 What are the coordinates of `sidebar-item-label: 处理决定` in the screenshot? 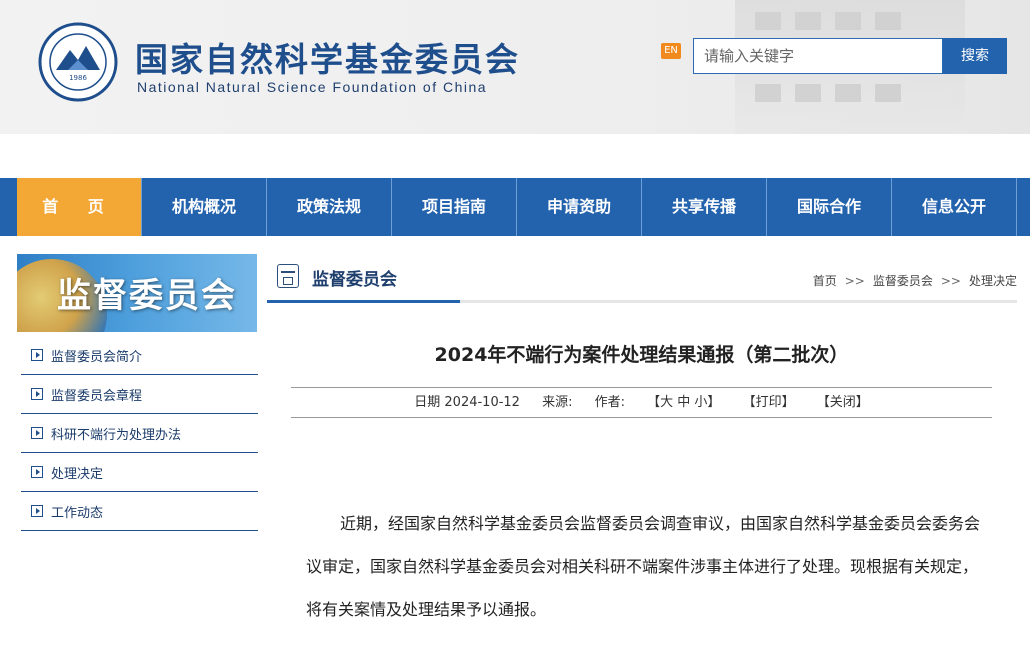 It's located at (77, 474).